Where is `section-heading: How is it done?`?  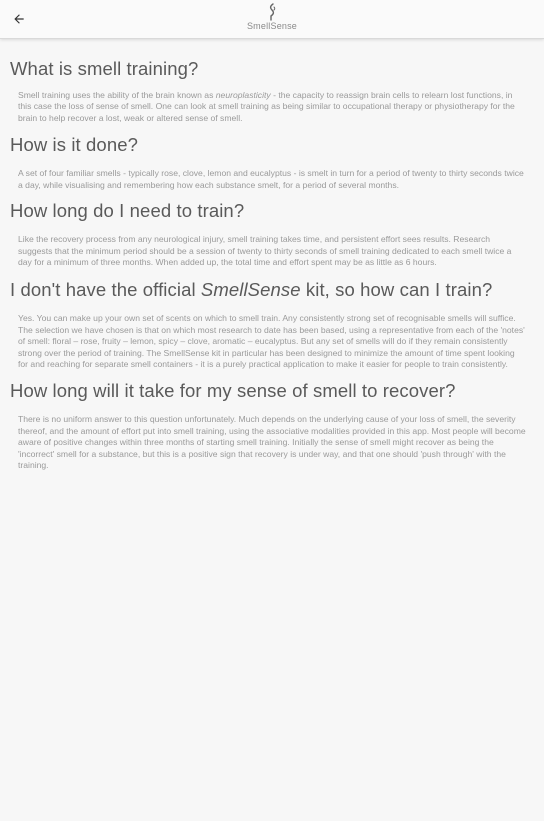 section-heading: How is it done? is located at coordinates (74, 145).